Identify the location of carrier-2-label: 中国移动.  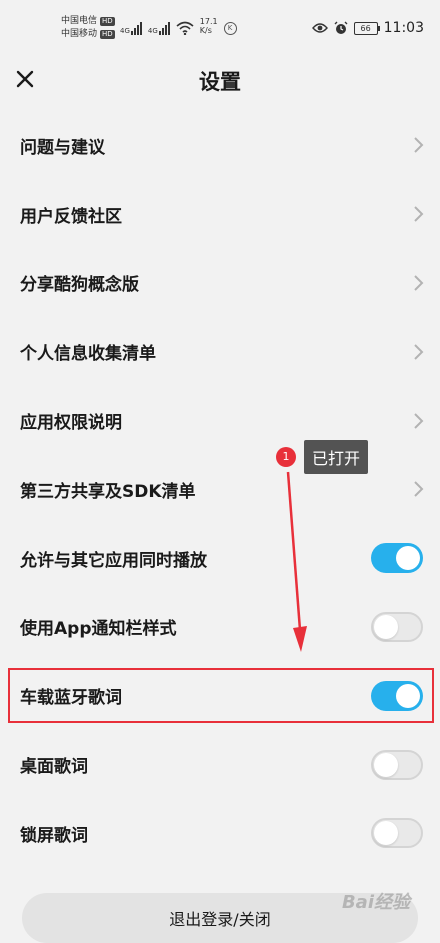
(79, 34).